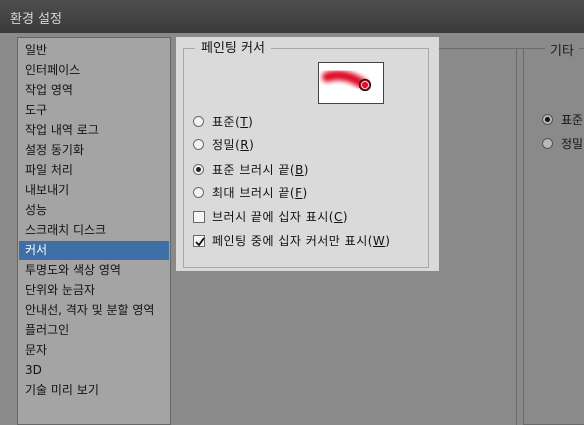  What do you see at coordinates (198, 121) in the screenshot?
I see `radio-standard-control` at bounding box center [198, 121].